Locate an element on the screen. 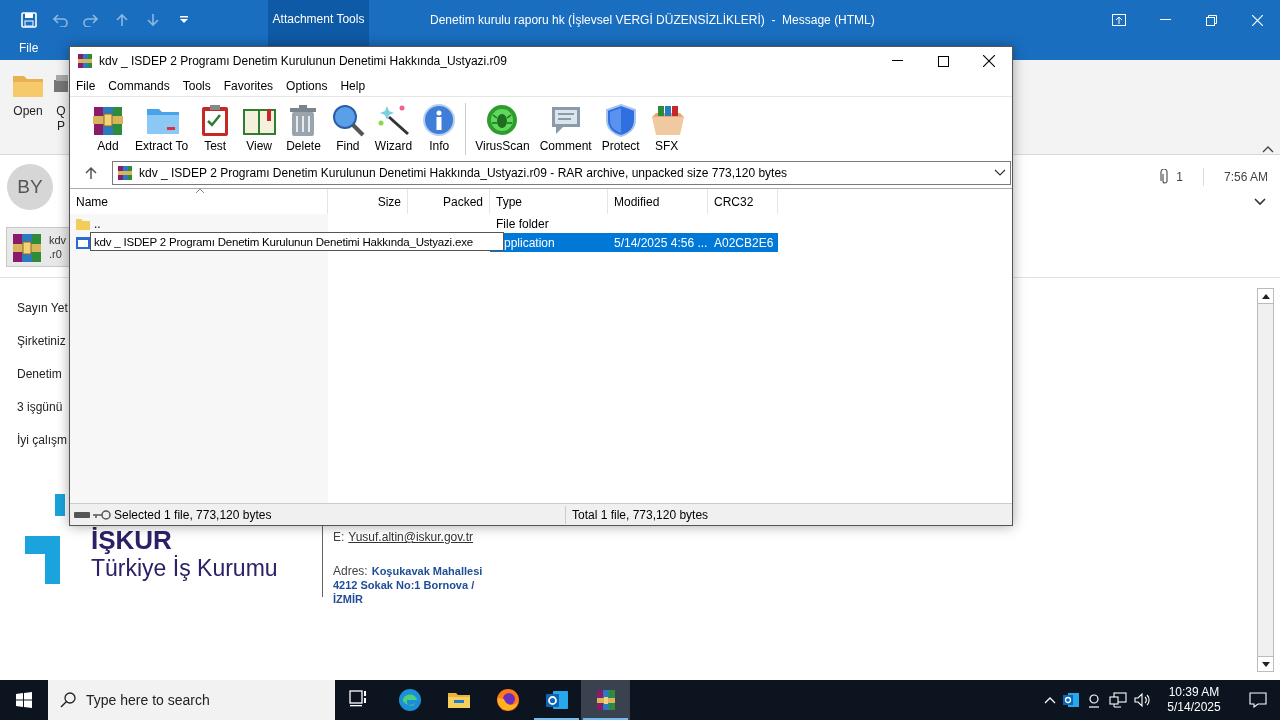 The width and height of the screenshot is (1280, 720). column-header: Type is located at coordinates (549, 201).